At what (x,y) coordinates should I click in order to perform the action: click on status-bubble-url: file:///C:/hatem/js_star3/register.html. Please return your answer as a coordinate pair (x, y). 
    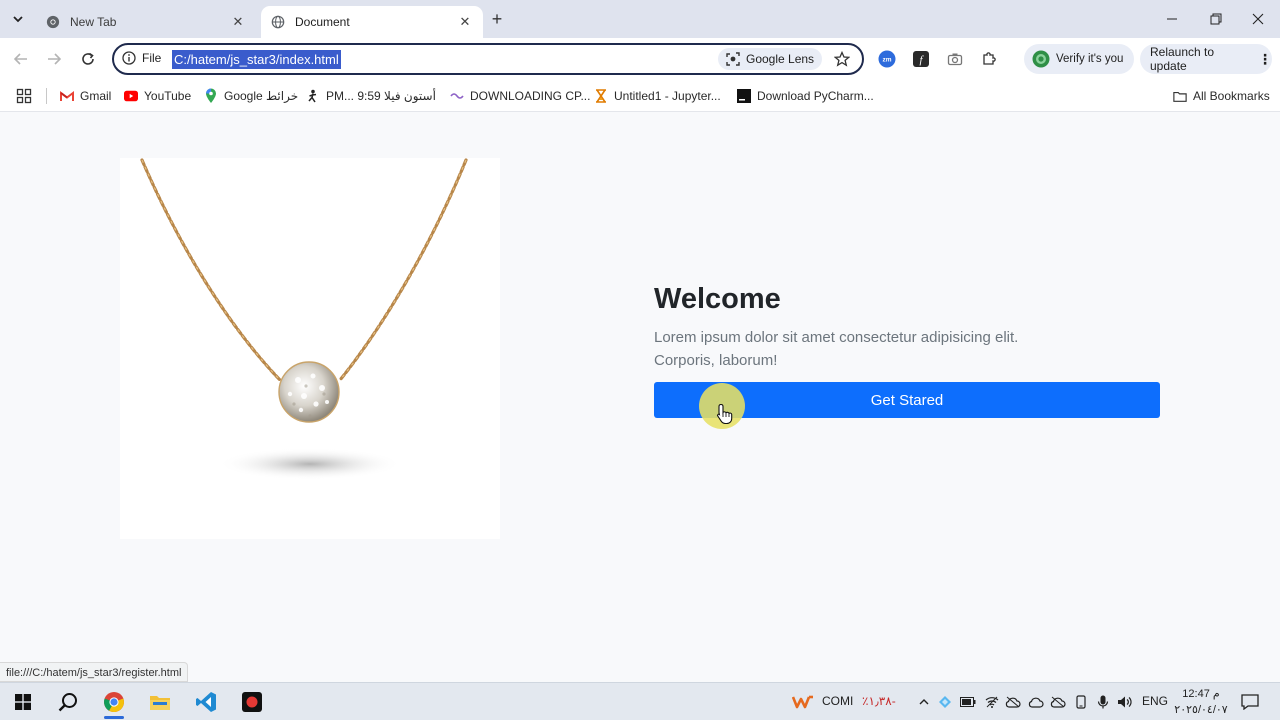
    Looking at the image, I should click on (94, 672).